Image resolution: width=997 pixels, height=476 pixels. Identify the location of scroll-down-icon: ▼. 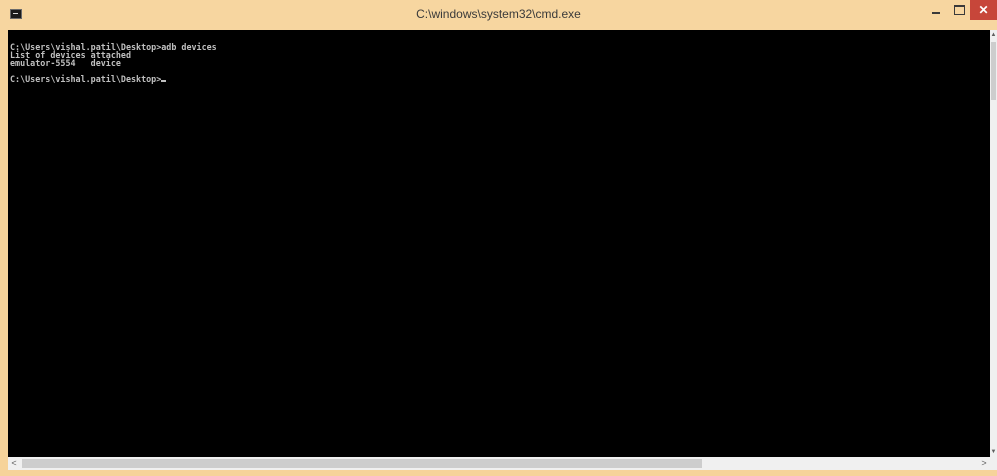
(993, 452).